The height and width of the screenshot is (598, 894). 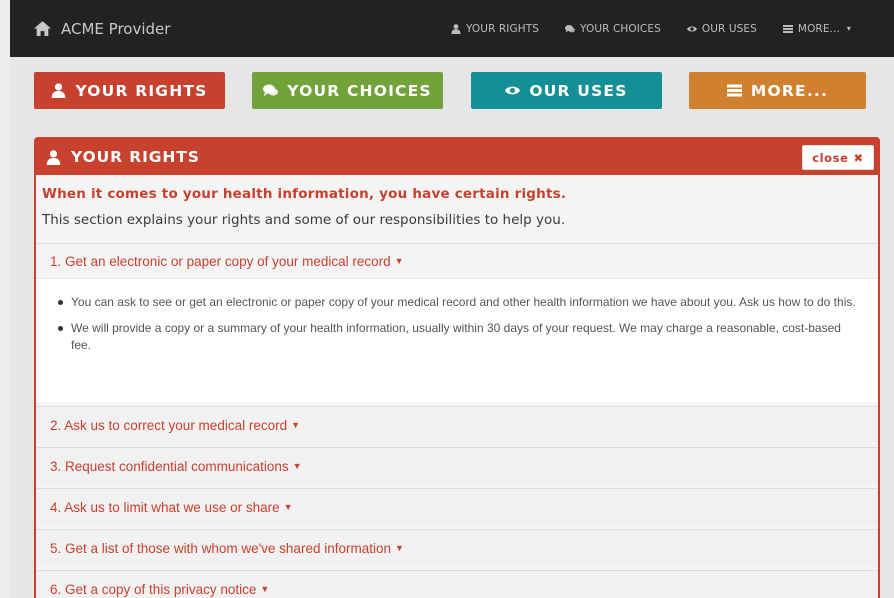 What do you see at coordinates (457, 465) in the screenshot?
I see `accordion-item-3-toggle: 3. Request confidential communications ▼` at bounding box center [457, 465].